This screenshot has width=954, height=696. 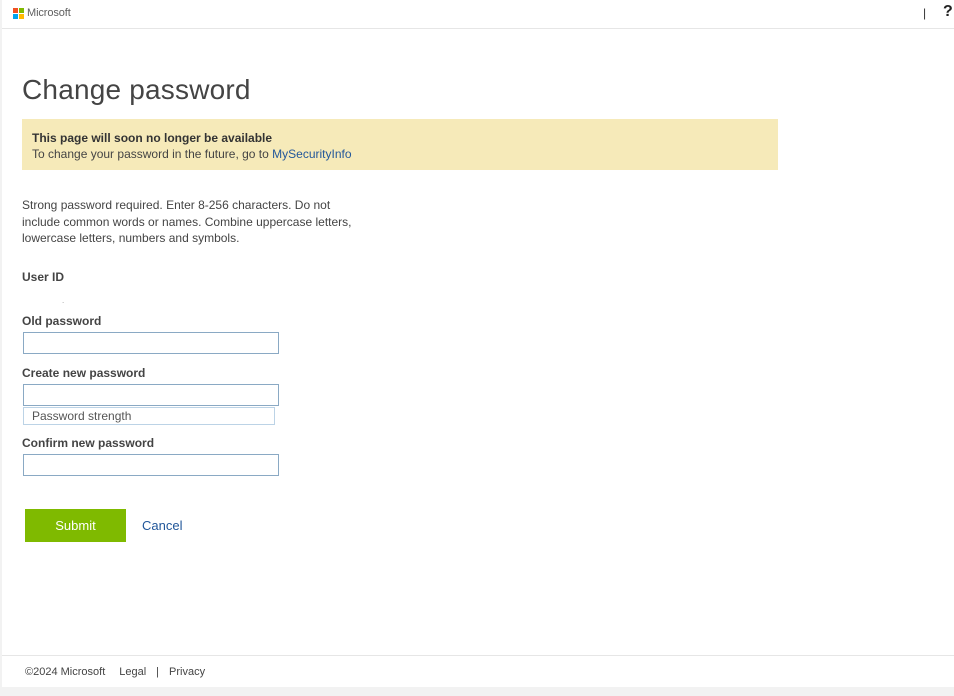 I want to click on microsoft-logo-icon, so click(x=18, y=13).